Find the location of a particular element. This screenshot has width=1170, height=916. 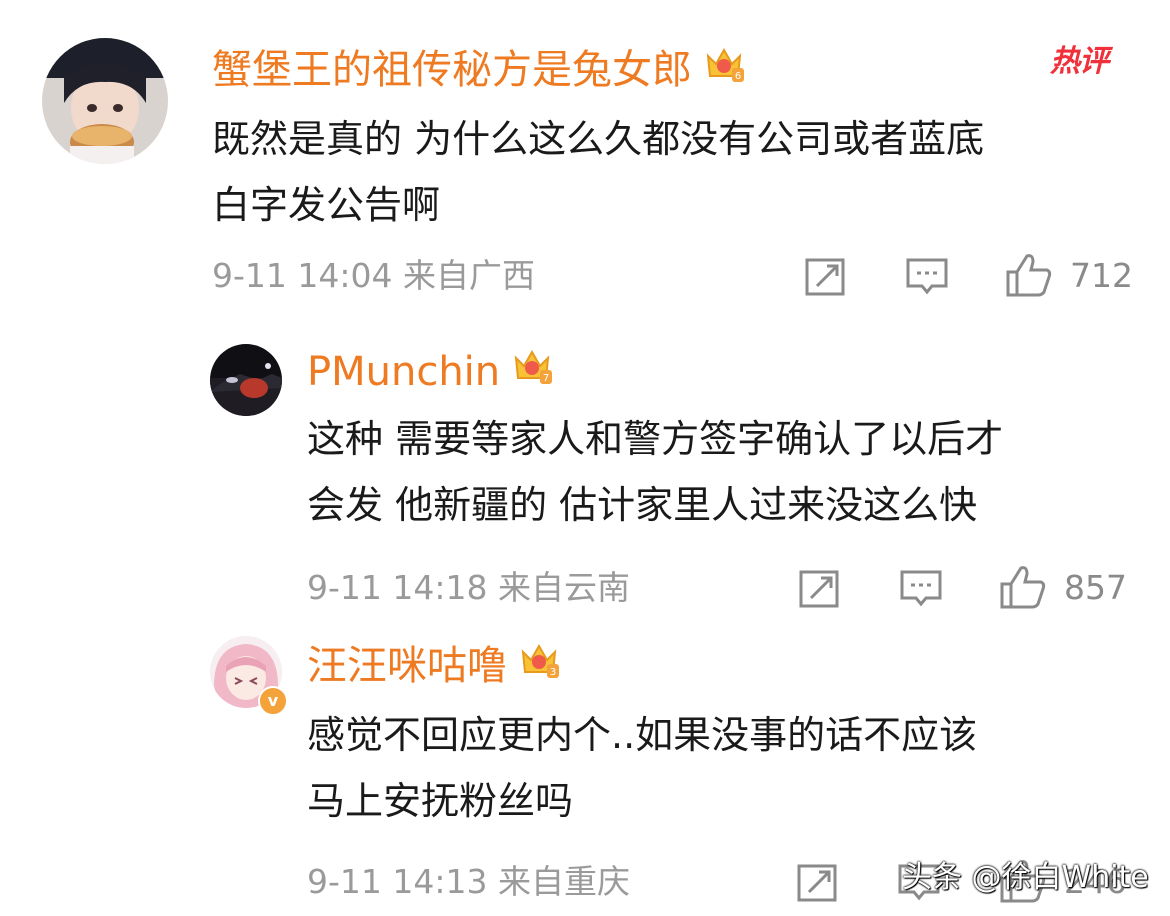

comment-text-line: 会发 他新疆的 估计家里人过来没这么快 is located at coordinates (642, 505).